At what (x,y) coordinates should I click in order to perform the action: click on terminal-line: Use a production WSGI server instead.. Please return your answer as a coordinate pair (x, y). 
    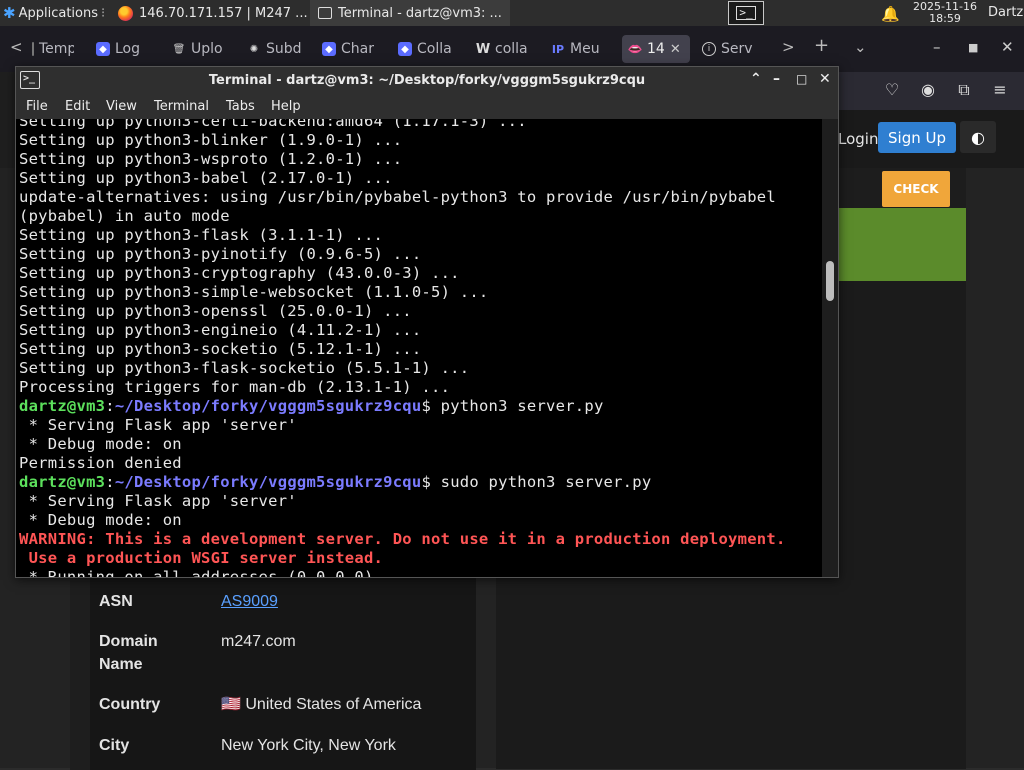
    Looking at the image, I should click on (201, 558).